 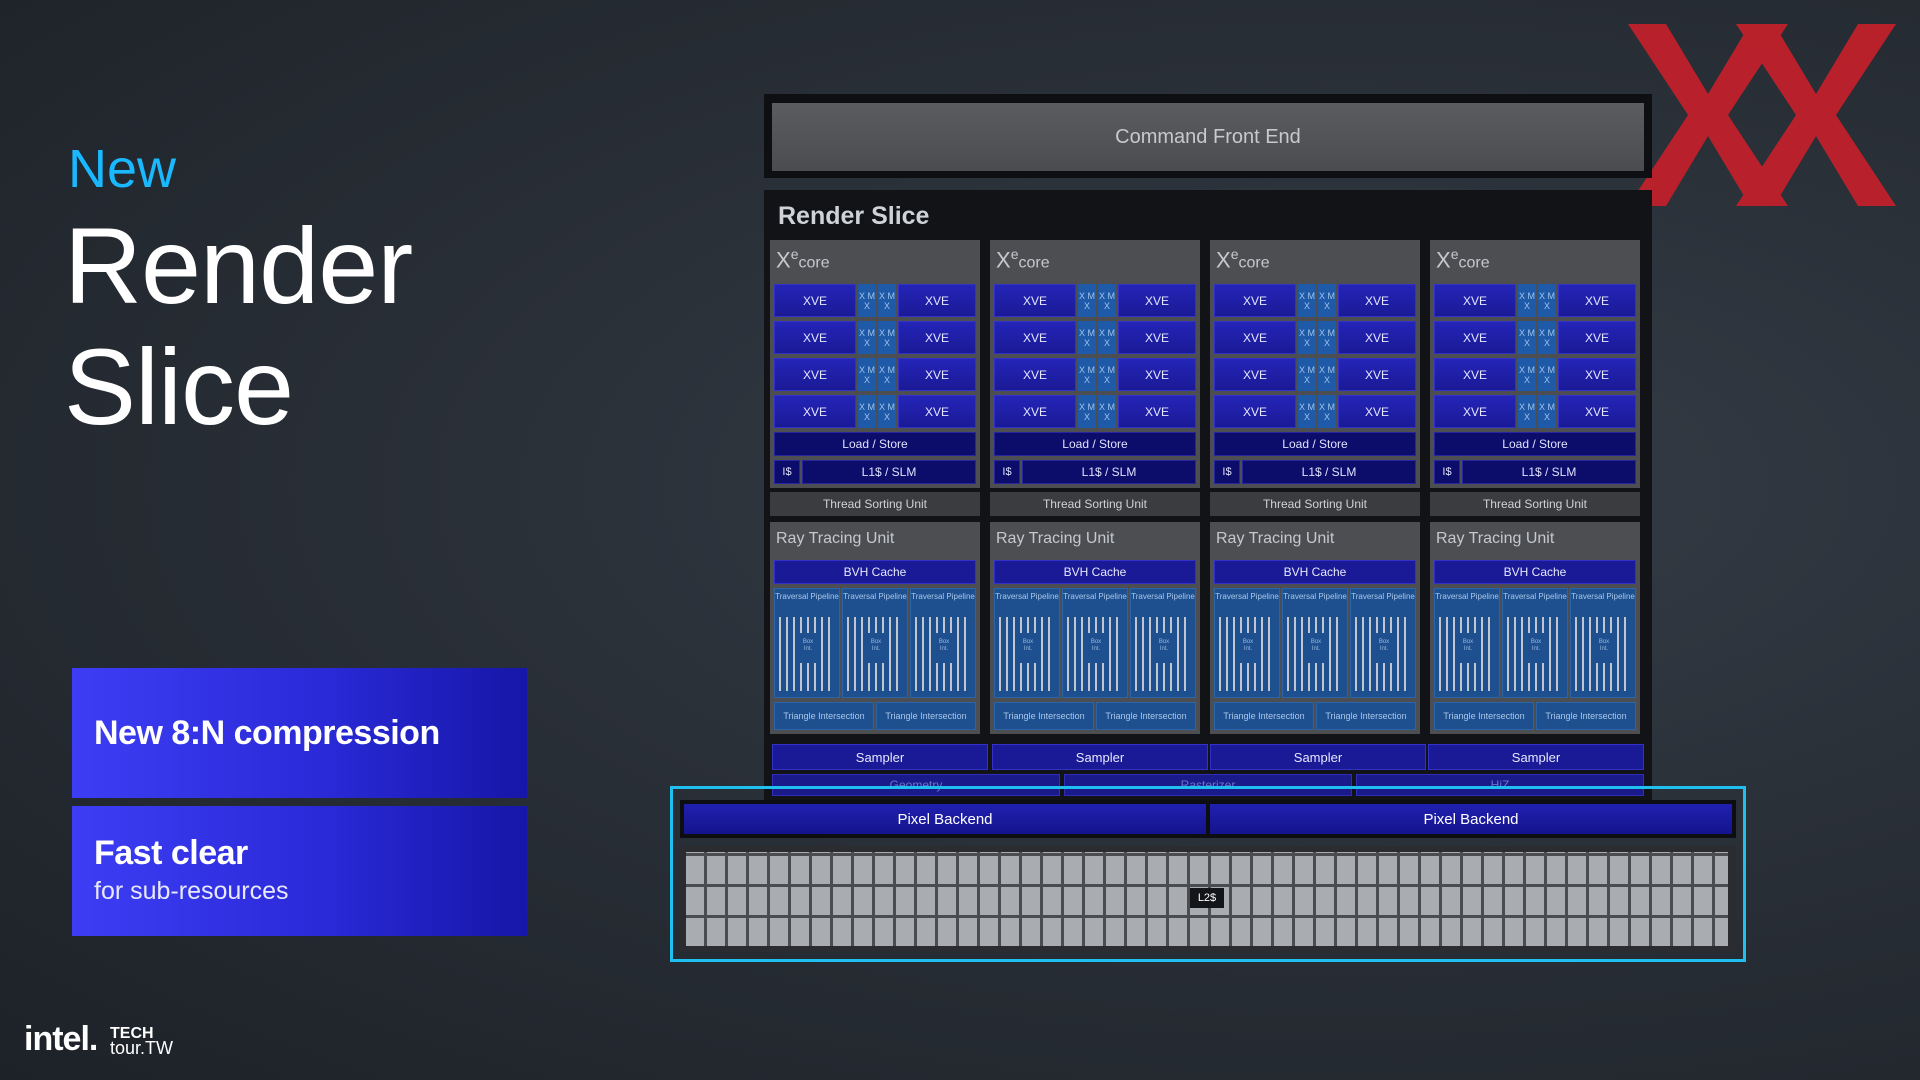 What do you see at coordinates (179, 386) in the screenshot?
I see `title-slice: Slice` at bounding box center [179, 386].